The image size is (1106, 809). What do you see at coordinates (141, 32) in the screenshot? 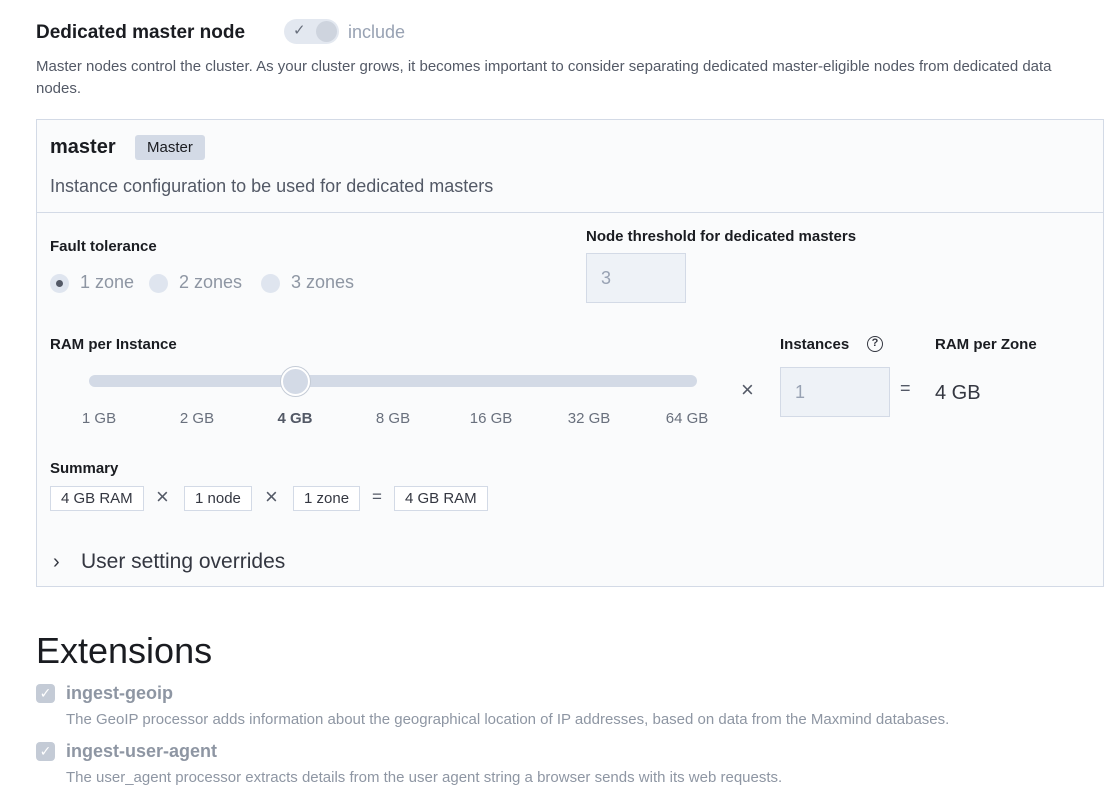
I see `section-title: Dedicated master node` at bounding box center [141, 32].